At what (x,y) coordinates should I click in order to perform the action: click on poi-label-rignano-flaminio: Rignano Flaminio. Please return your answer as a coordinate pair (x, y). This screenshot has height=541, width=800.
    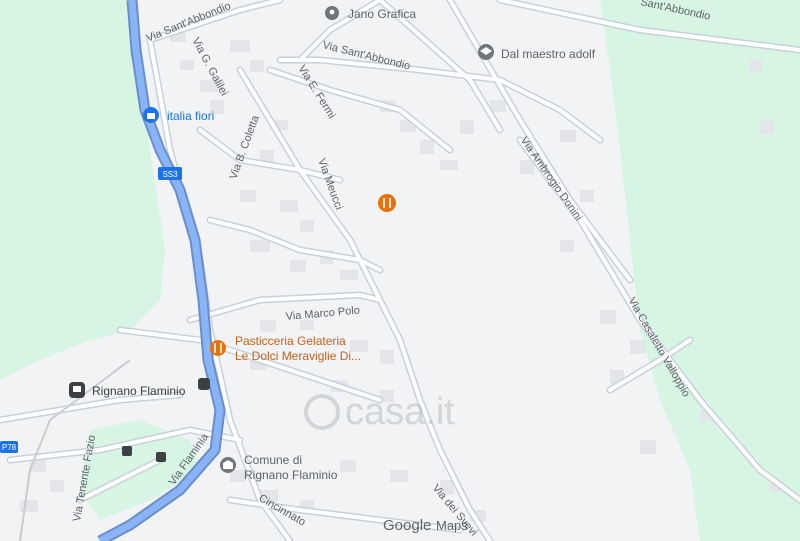
    Looking at the image, I should click on (139, 391).